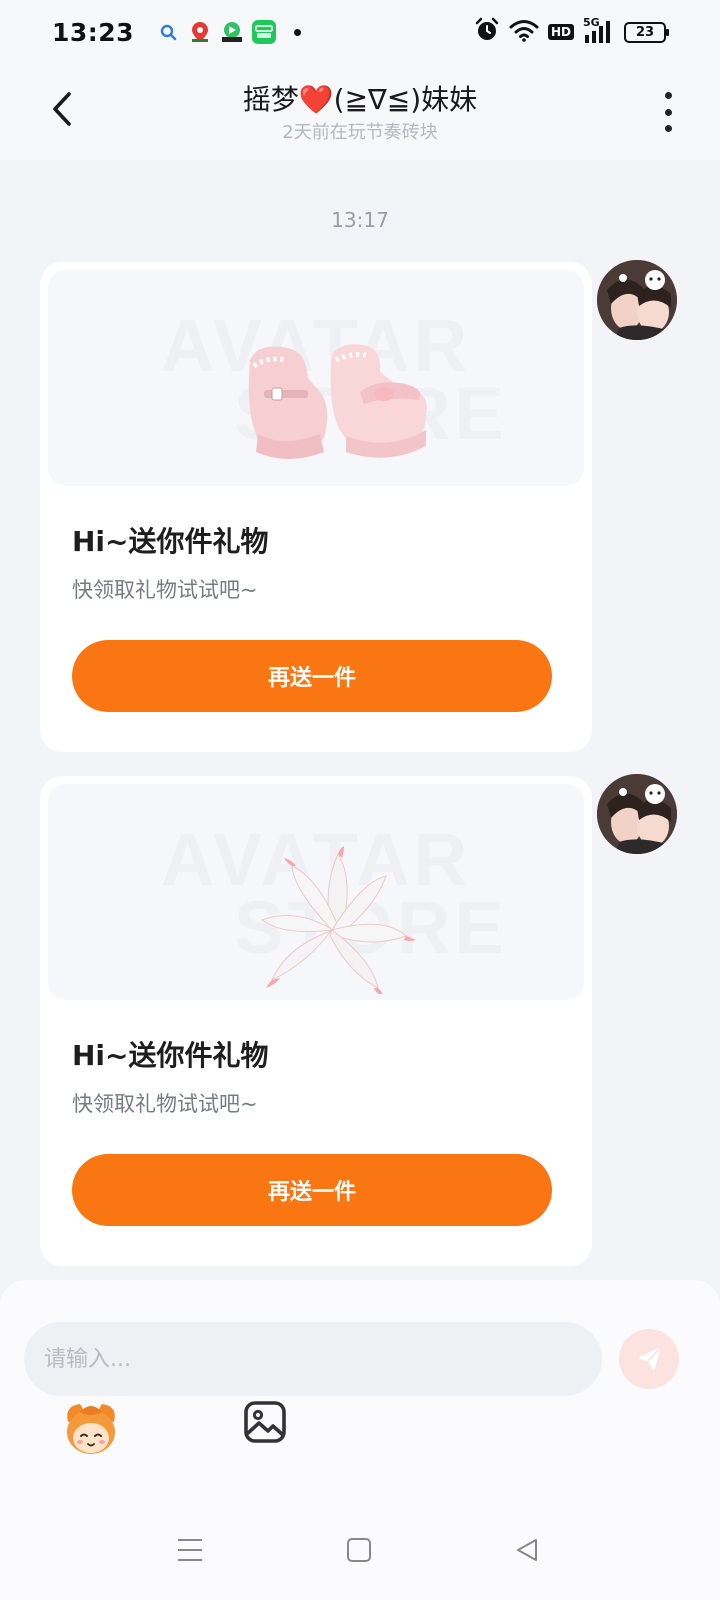 This screenshot has height=1600, width=720. What do you see at coordinates (168, 32) in the screenshot?
I see `search-app-icon` at bounding box center [168, 32].